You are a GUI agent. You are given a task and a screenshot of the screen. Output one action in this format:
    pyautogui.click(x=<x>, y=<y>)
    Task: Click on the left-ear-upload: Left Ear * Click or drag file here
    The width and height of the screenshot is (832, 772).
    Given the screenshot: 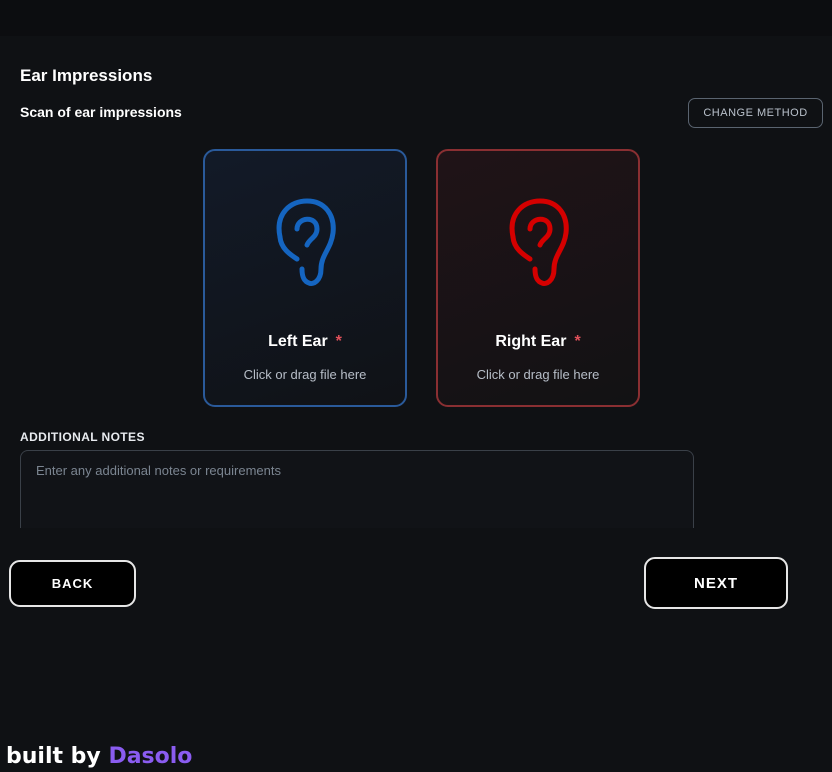 What is the action you would take?
    pyautogui.click(x=305, y=278)
    